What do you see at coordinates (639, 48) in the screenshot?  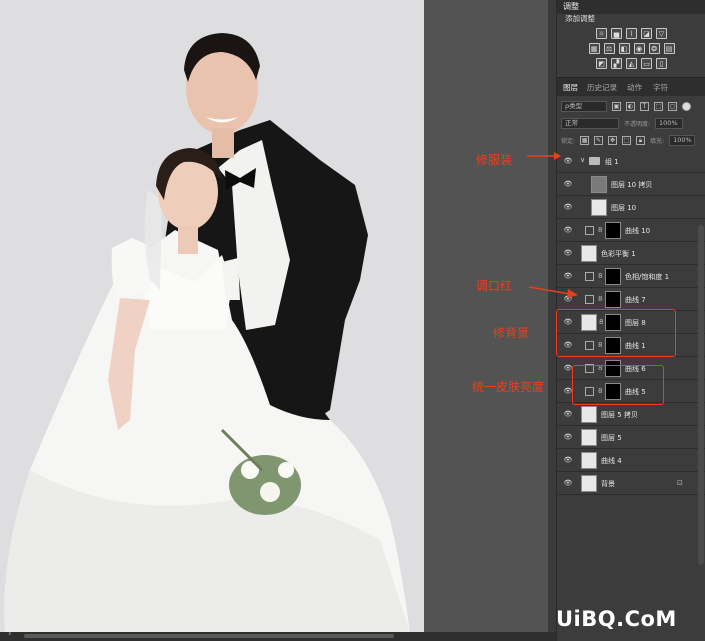 I see `photo-filter-icon: ◉` at bounding box center [639, 48].